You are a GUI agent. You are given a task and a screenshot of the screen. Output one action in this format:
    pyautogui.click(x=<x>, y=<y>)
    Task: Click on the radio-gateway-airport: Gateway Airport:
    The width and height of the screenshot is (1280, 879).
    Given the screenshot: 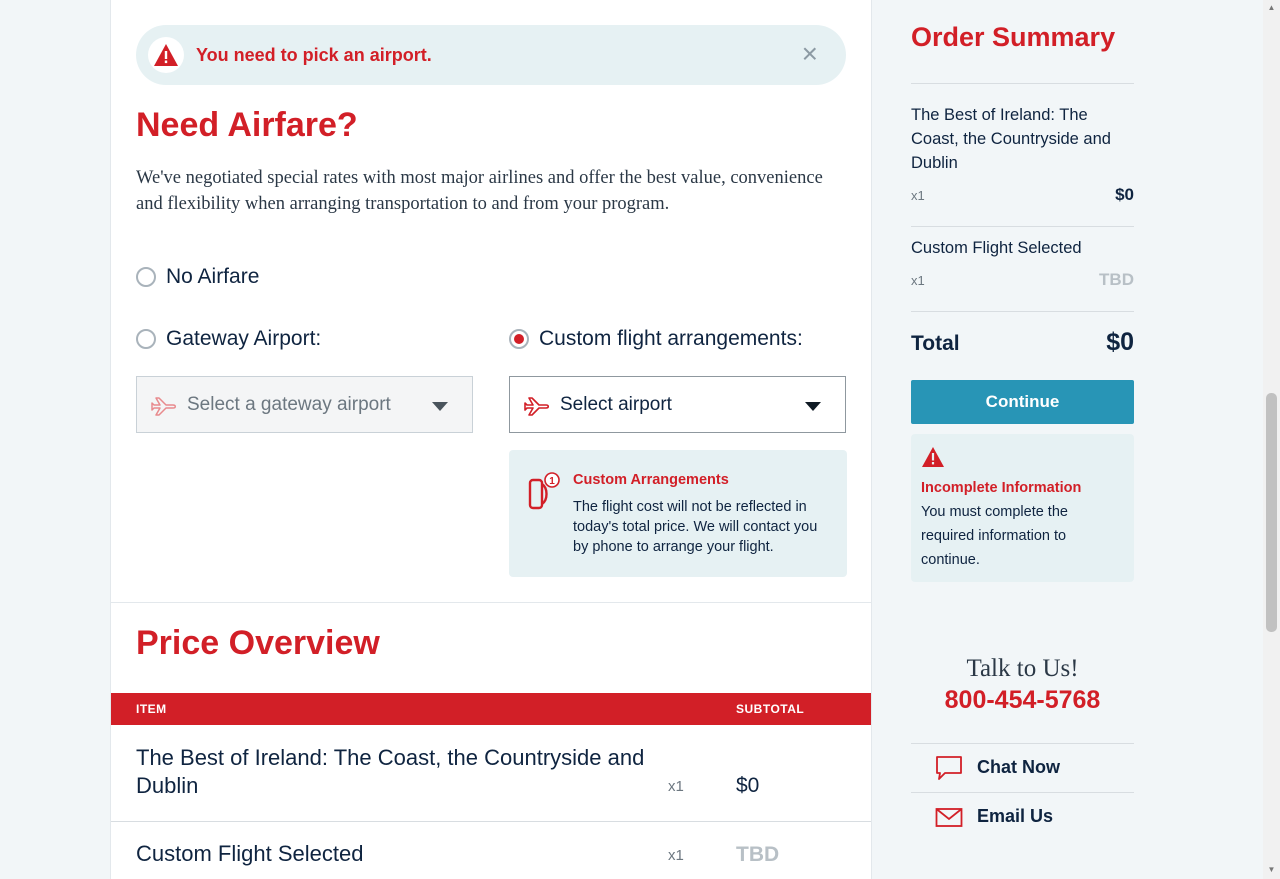 What is the action you would take?
    pyautogui.click(x=228, y=339)
    